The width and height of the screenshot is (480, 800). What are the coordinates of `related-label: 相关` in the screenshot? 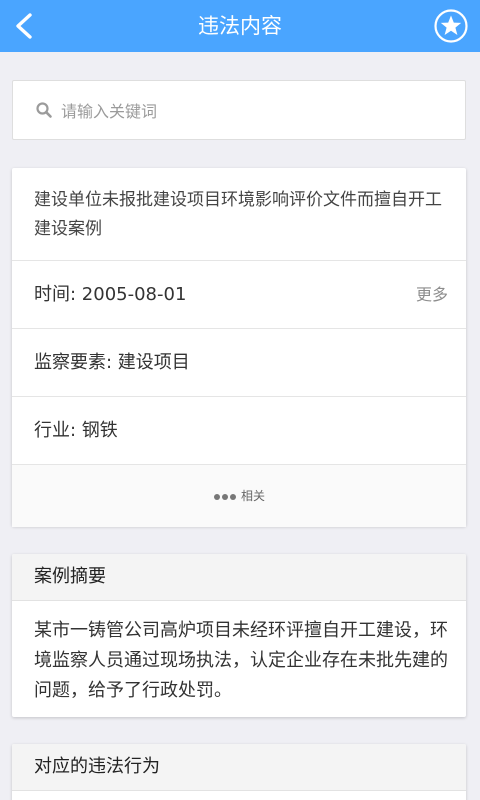 It's located at (252, 496).